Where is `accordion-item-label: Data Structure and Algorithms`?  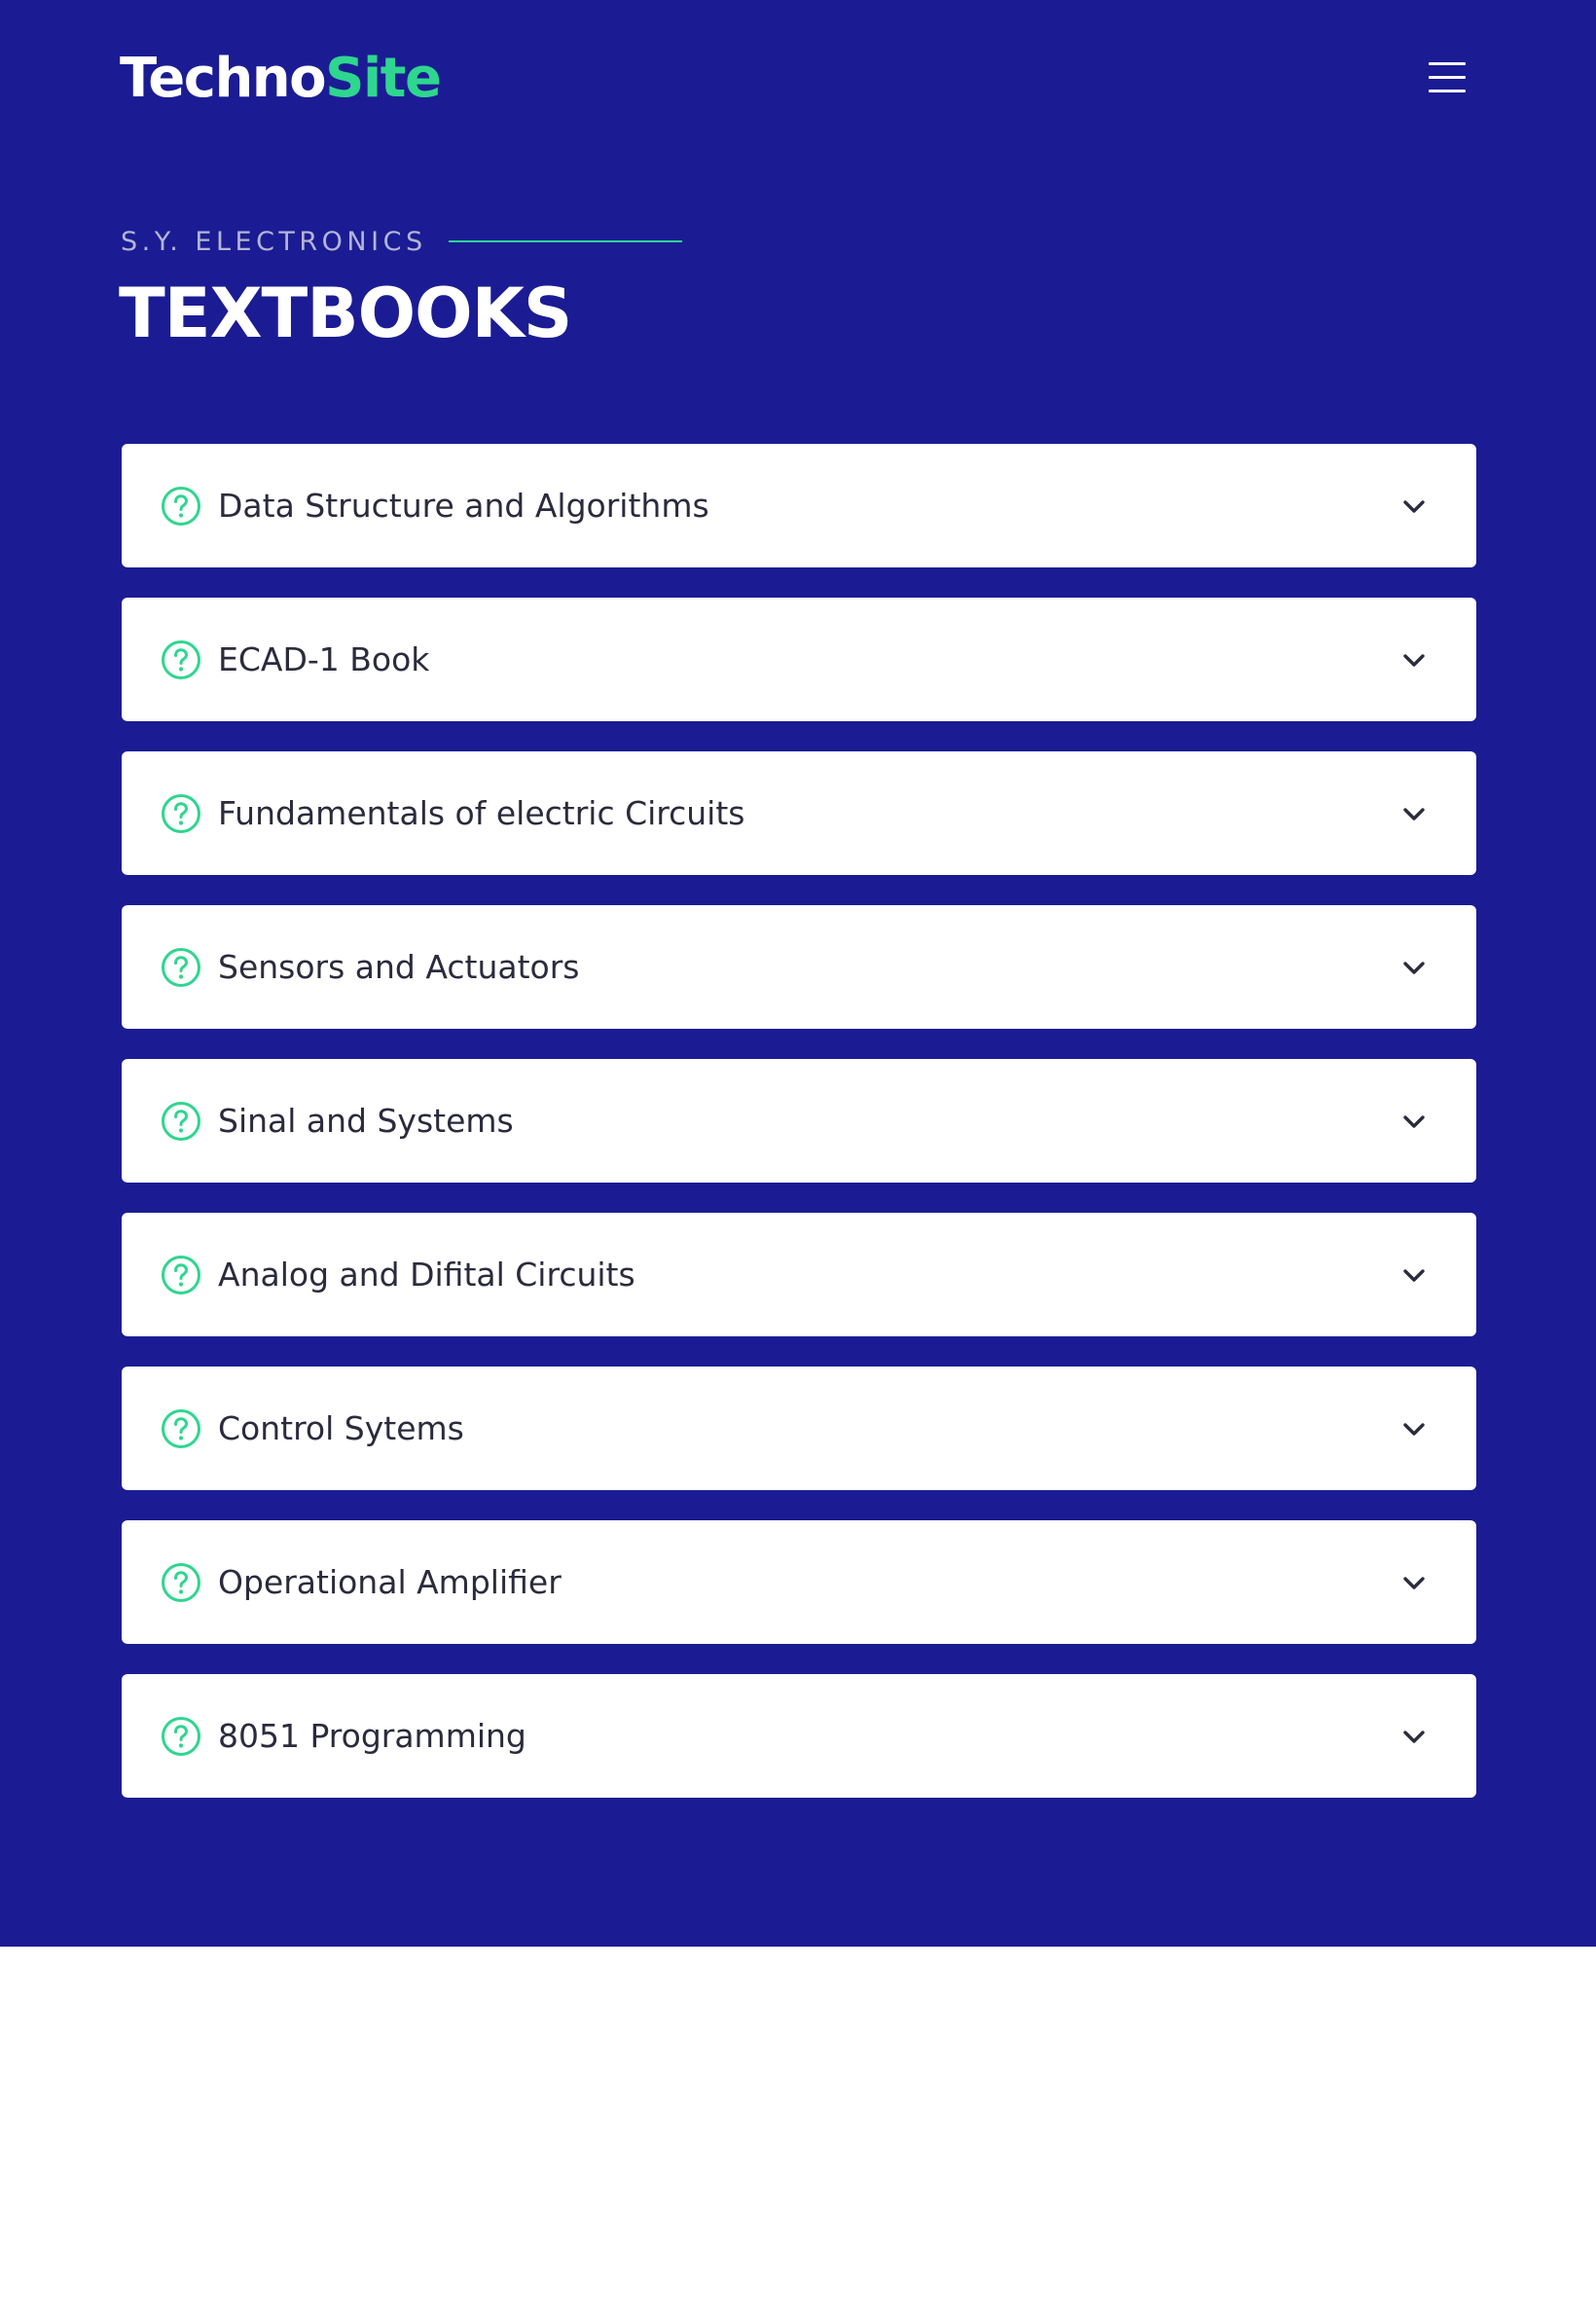 accordion-item-label: Data Structure and Algorithms is located at coordinates (464, 506).